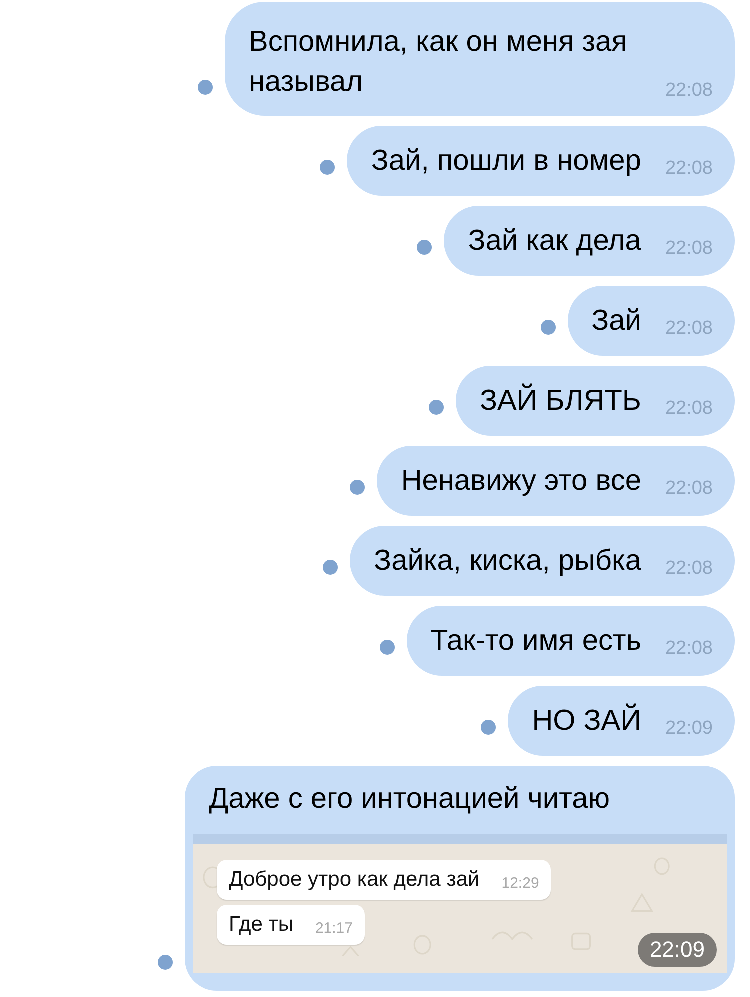 Image resolution: width=750 pixels, height=997 pixels. What do you see at coordinates (506, 161) in the screenshot?
I see `message-text: Зай, пошли в номер` at bounding box center [506, 161].